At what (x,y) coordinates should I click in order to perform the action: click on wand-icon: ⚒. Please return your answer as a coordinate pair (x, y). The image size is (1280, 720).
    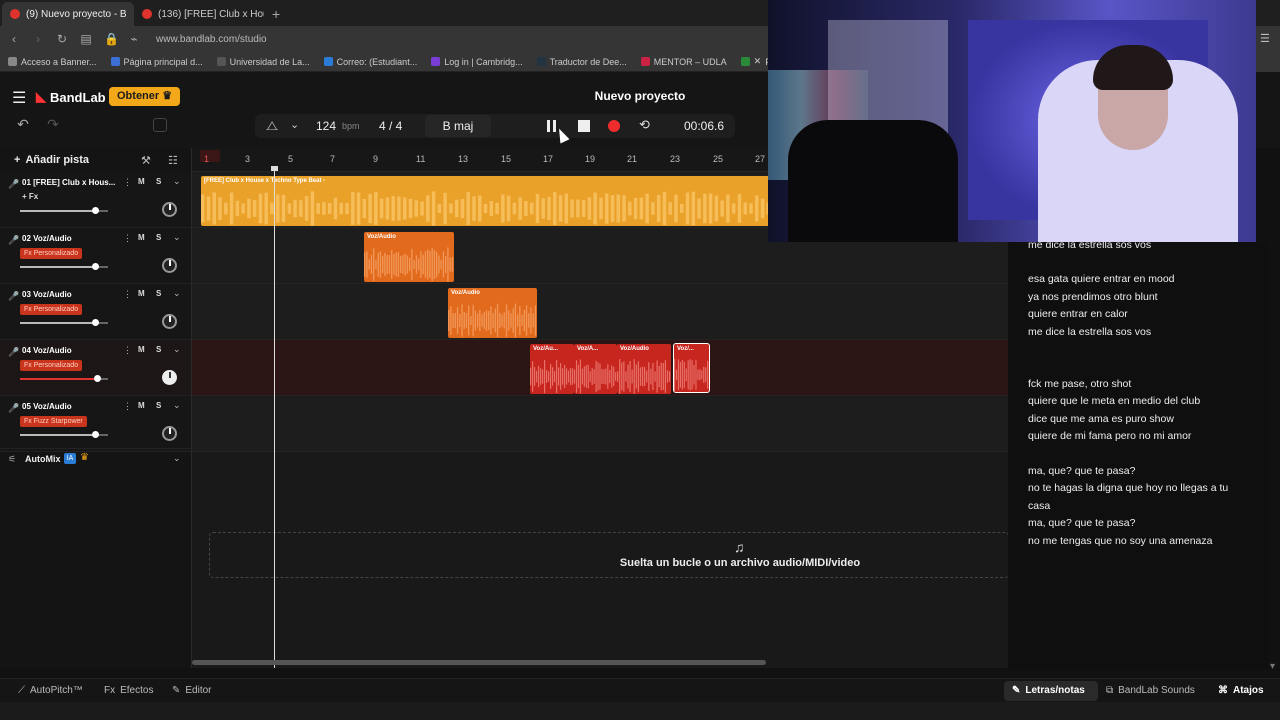
    Looking at the image, I should click on (146, 160).